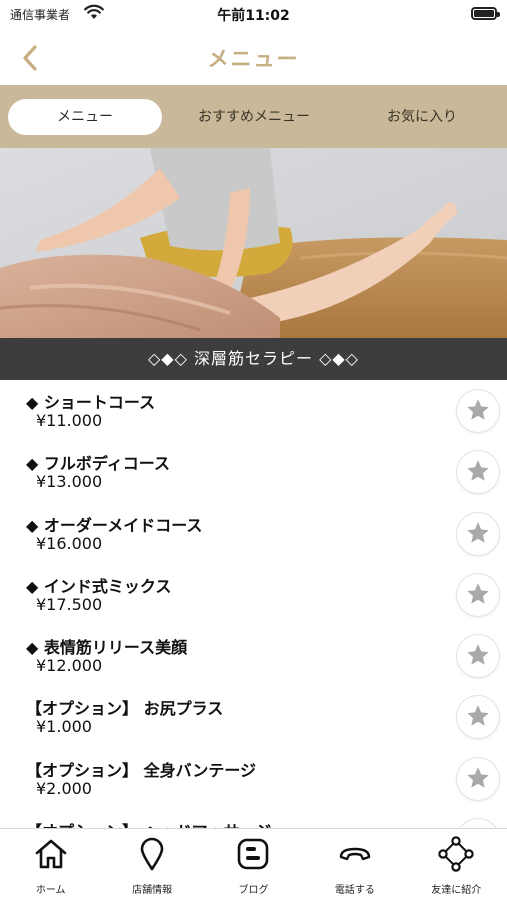  What do you see at coordinates (253, 359) in the screenshot?
I see `section-banner: ◇◆◇ 深層筋セラピー ◇◆◇` at bounding box center [253, 359].